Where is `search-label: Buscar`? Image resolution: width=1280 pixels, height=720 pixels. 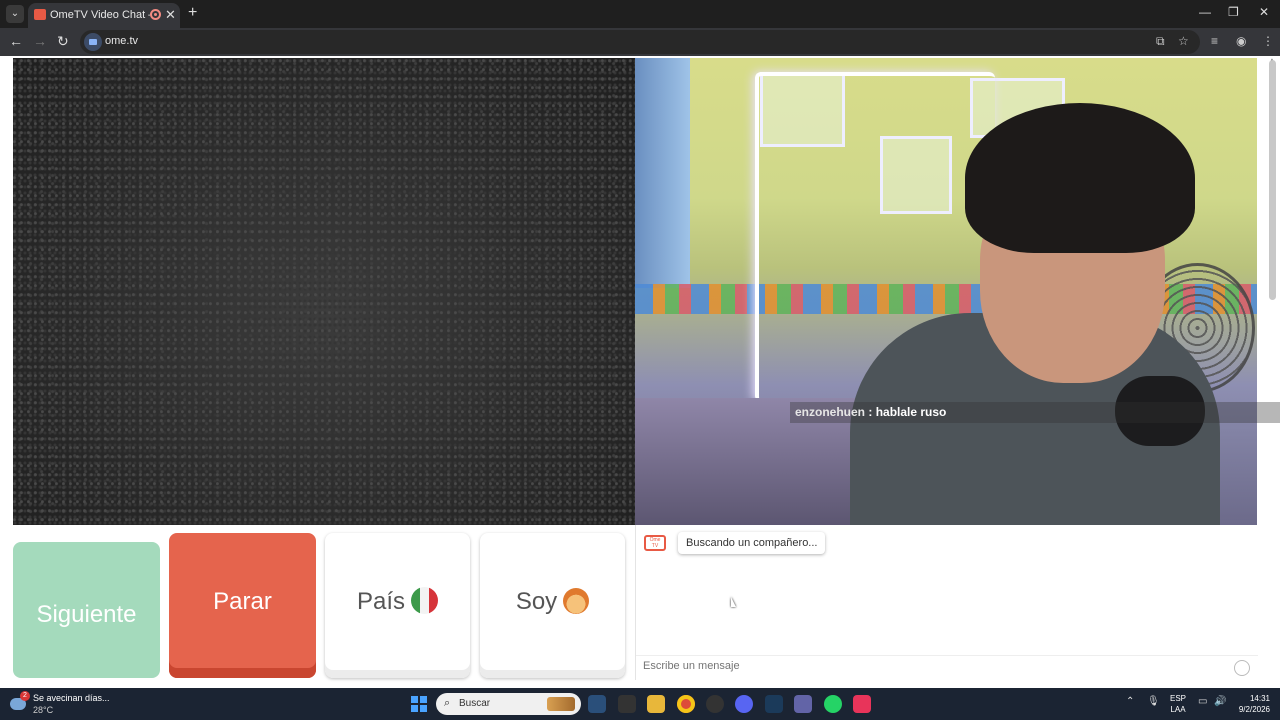
search-label: Buscar is located at coordinates (475, 703).